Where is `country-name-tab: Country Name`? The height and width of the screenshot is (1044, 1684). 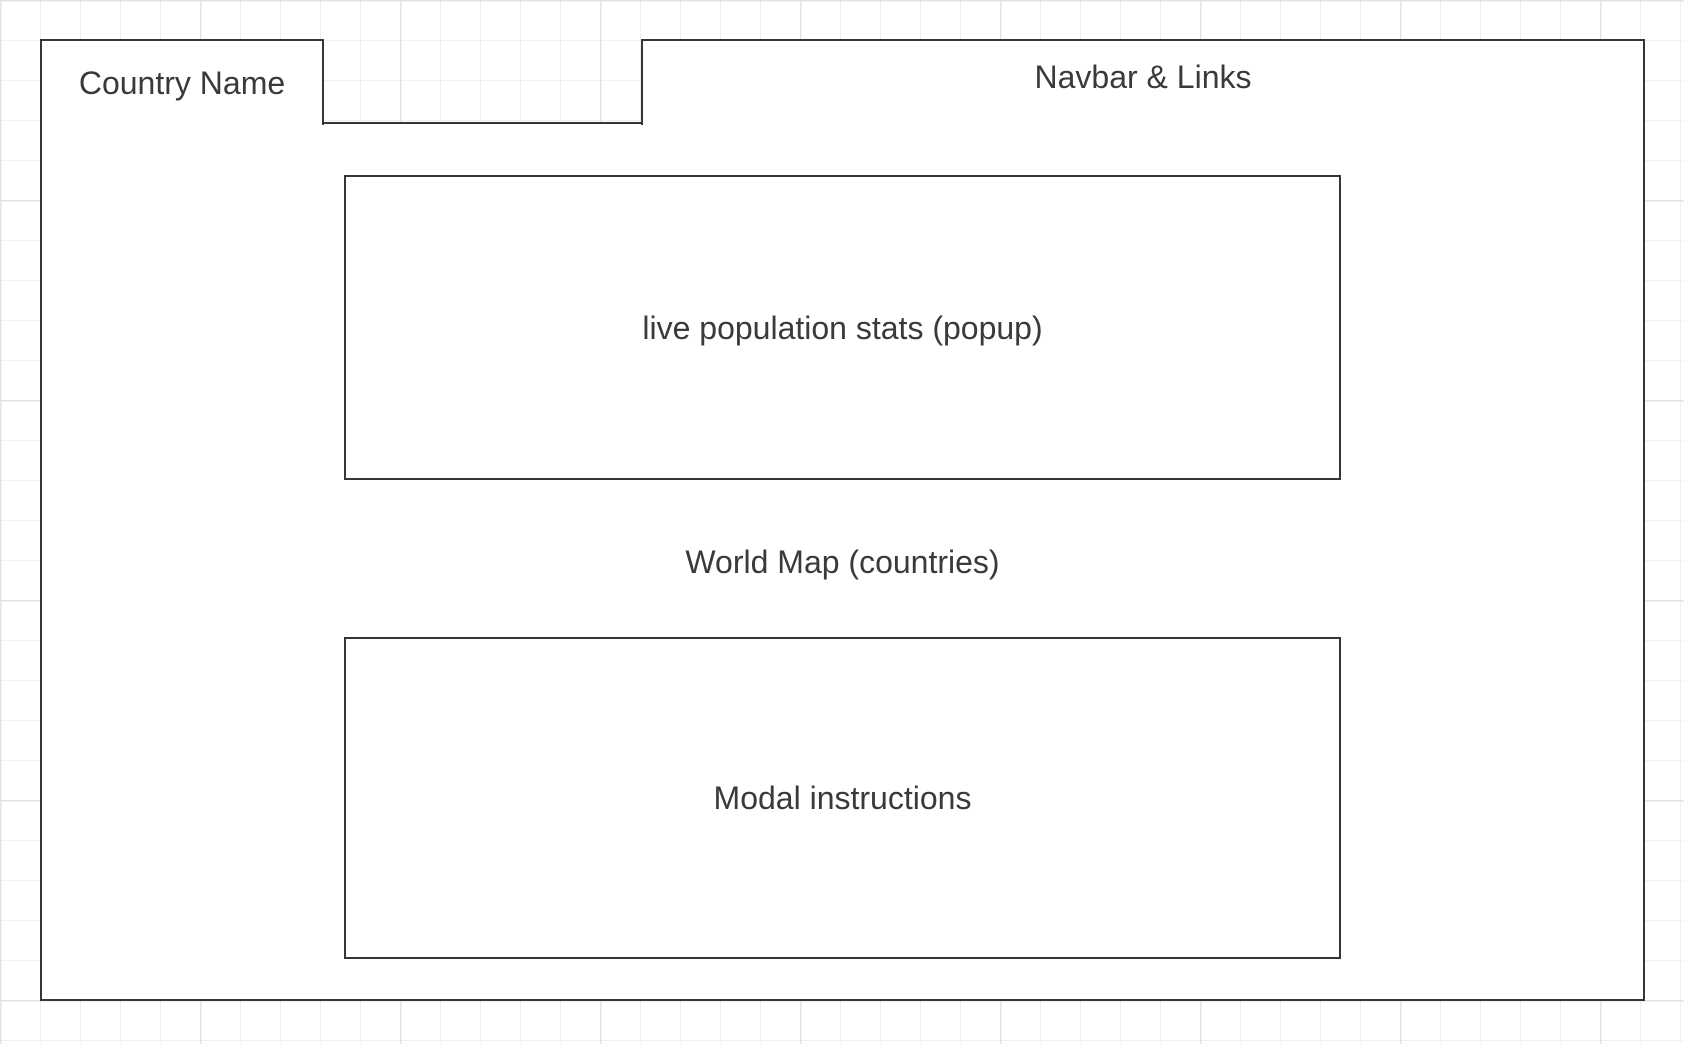 country-name-tab: Country Name is located at coordinates (182, 82).